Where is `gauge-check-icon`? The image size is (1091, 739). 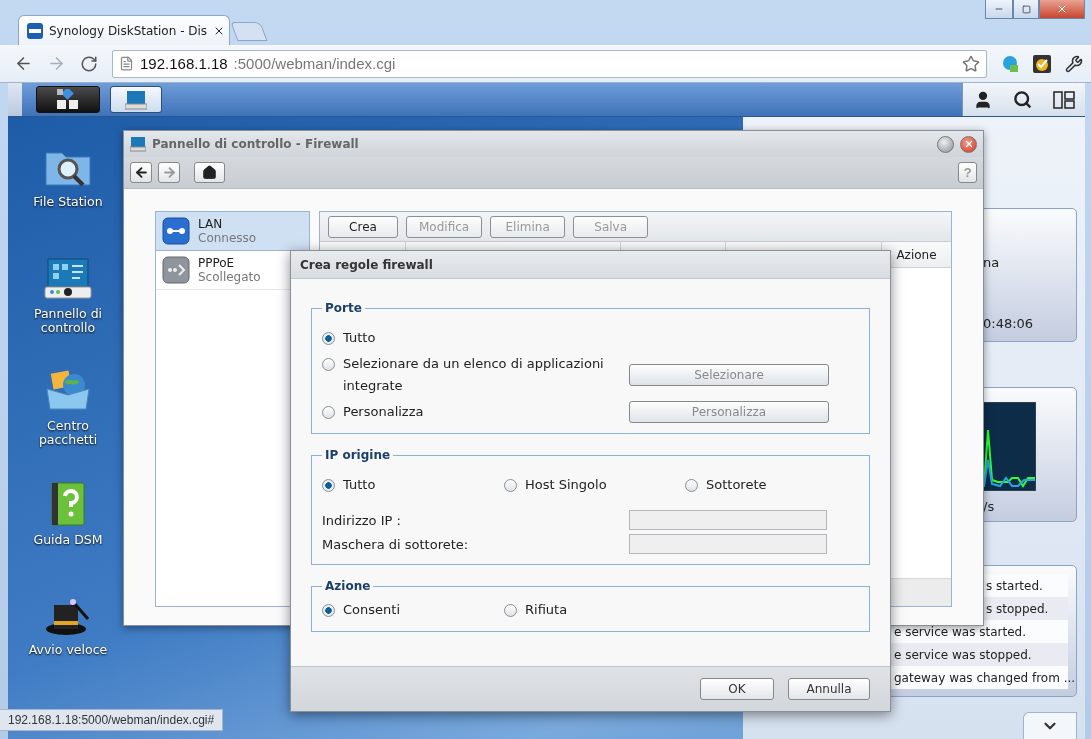 gauge-check-icon is located at coordinates (1042, 63).